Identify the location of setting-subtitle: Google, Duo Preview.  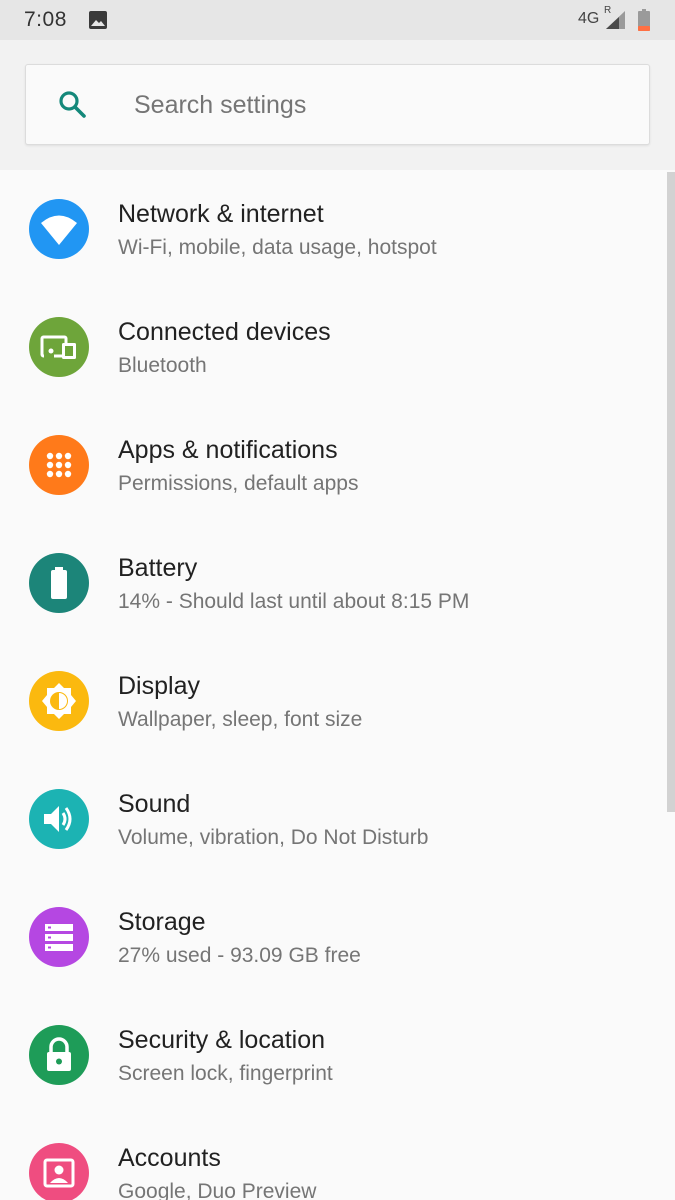
(217, 1190).